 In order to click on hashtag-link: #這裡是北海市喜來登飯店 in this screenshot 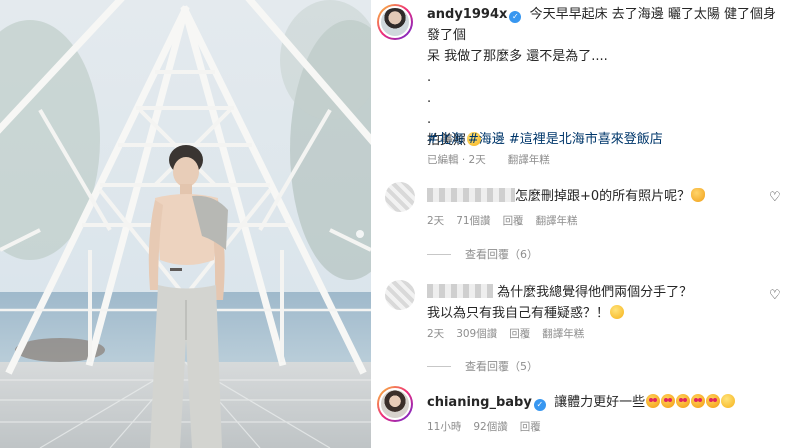, I will do `click(586, 139)`.